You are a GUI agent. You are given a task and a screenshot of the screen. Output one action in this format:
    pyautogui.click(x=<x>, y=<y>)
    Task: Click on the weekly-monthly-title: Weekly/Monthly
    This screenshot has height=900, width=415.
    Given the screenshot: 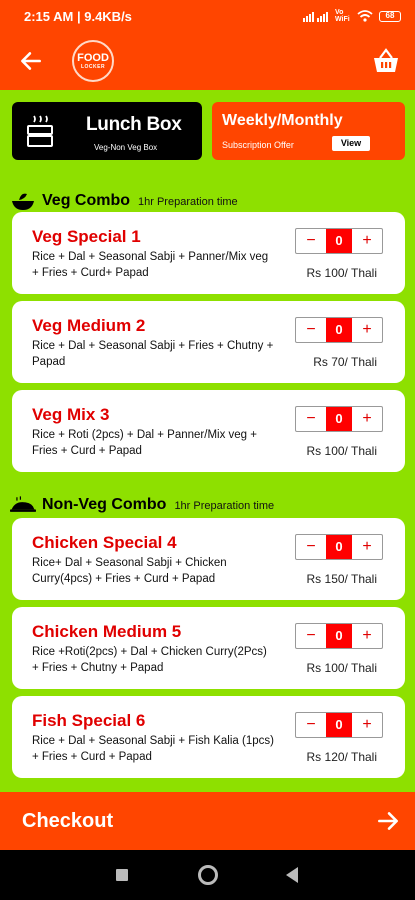 What is the action you would take?
    pyautogui.click(x=282, y=120)
    